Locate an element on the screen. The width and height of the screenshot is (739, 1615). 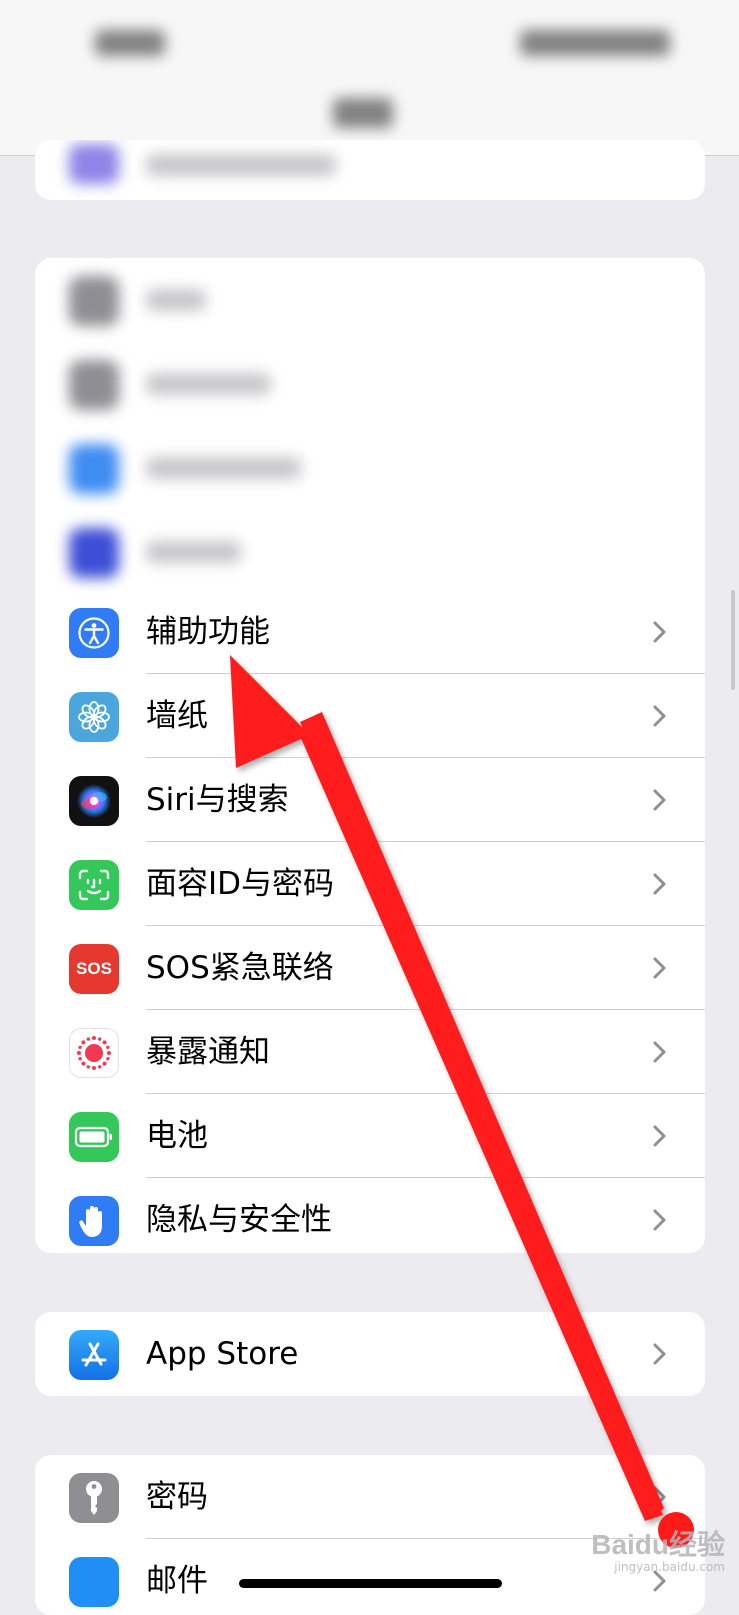
watermark-text: Baidu经验 is located at coordinates (658, 1544).